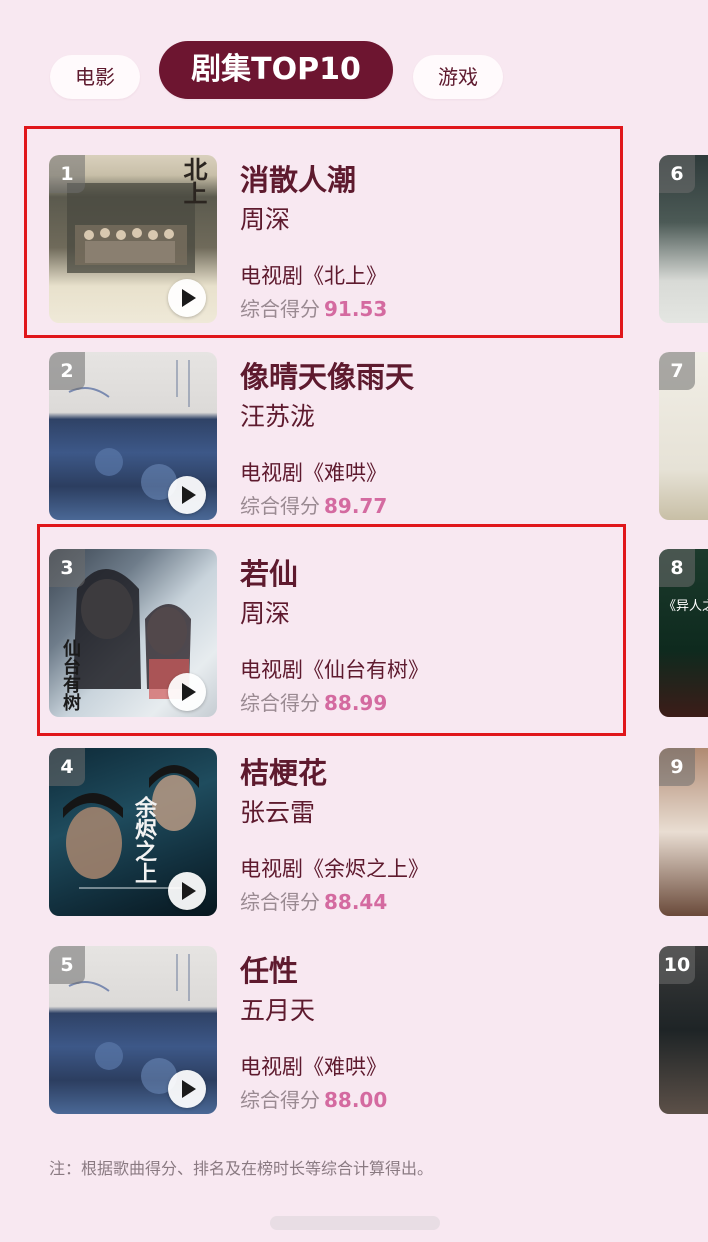 Image resolution: width=708 pixels, height=1242 pixels. I want to click on footnote: 注：根据歌曲得分、排名及在榜时长等综合计算得出。, so click(241, 1168).